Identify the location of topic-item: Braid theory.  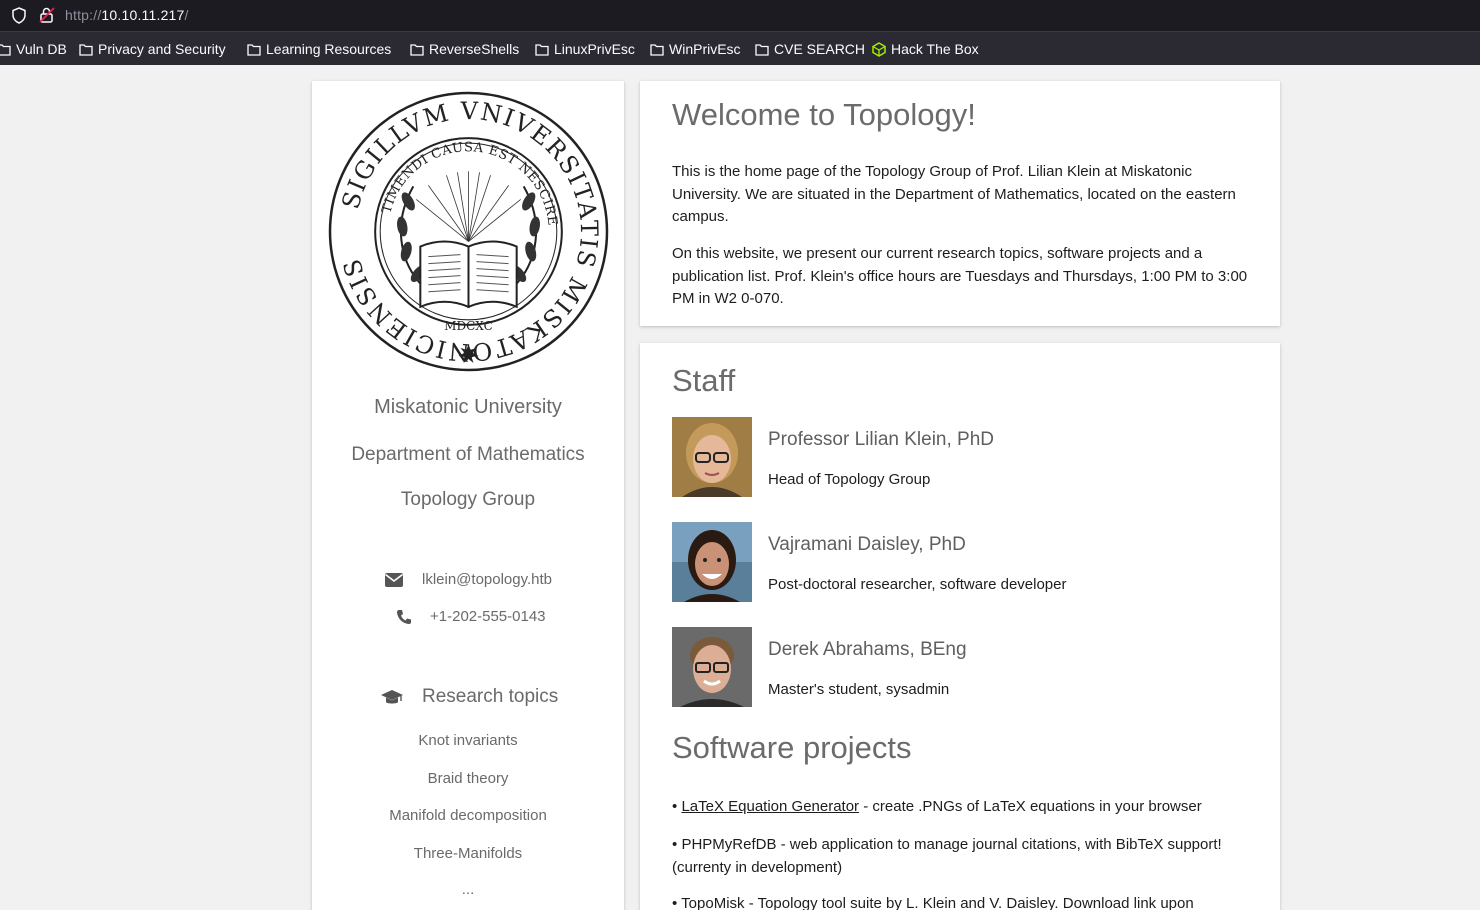
(468, 778).